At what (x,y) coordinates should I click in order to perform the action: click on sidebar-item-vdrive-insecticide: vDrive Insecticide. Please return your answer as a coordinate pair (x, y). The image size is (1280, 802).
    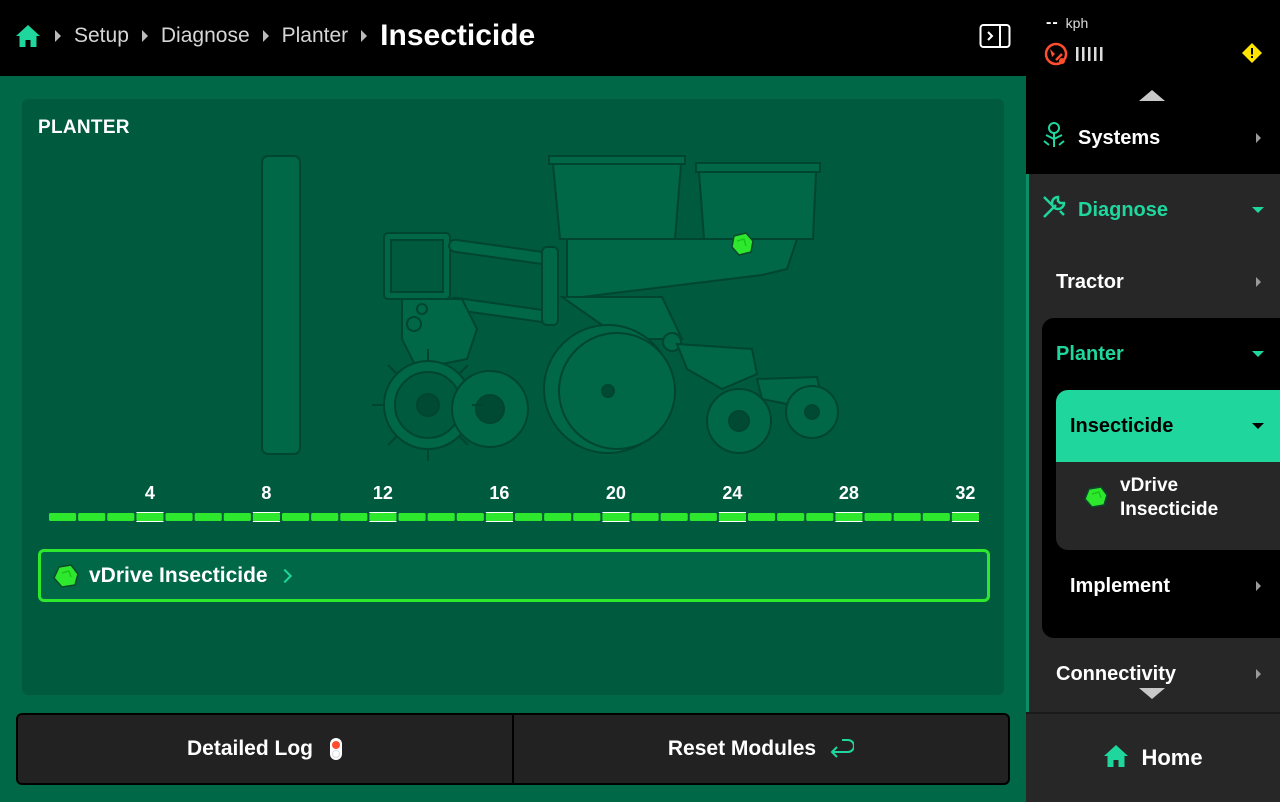
    Looking at the image, I should click on (1179, 498).